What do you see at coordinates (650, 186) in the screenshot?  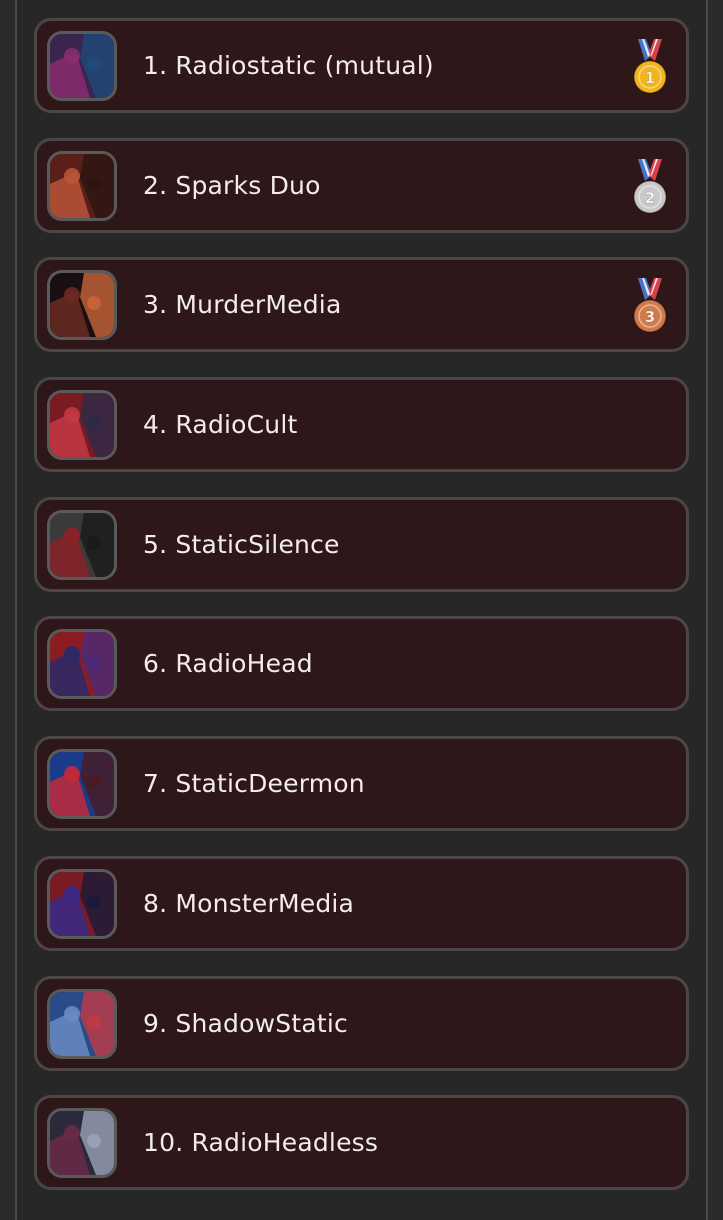 I see `silver-medal-icon: 2` at bounding box center [650, 186].